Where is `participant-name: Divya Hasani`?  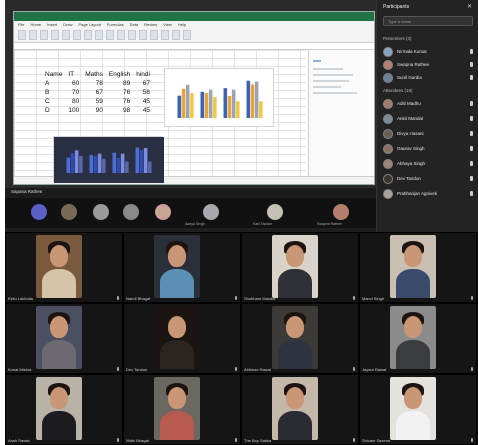
participant-name: Divya Hasani is located at coordinates (410, 133).